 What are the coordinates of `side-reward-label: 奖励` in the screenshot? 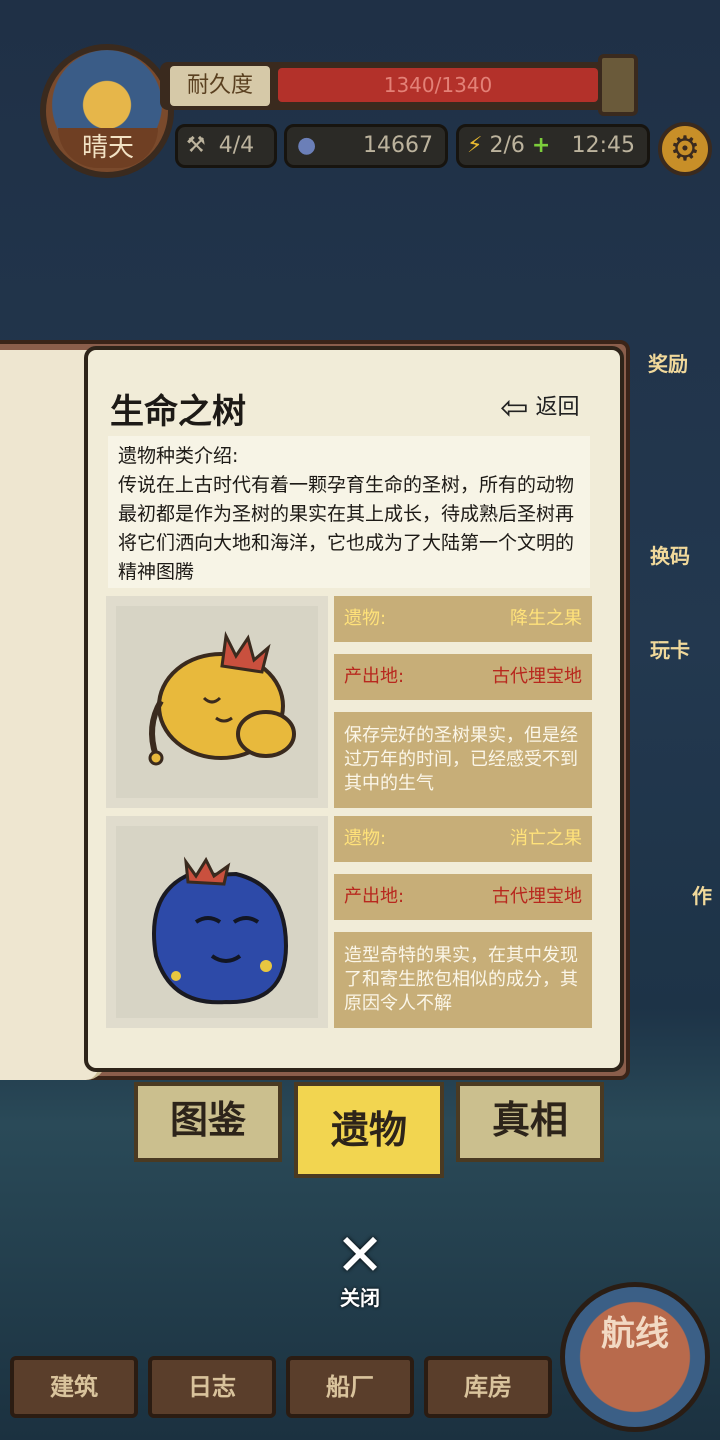 It's located at (668, 362).